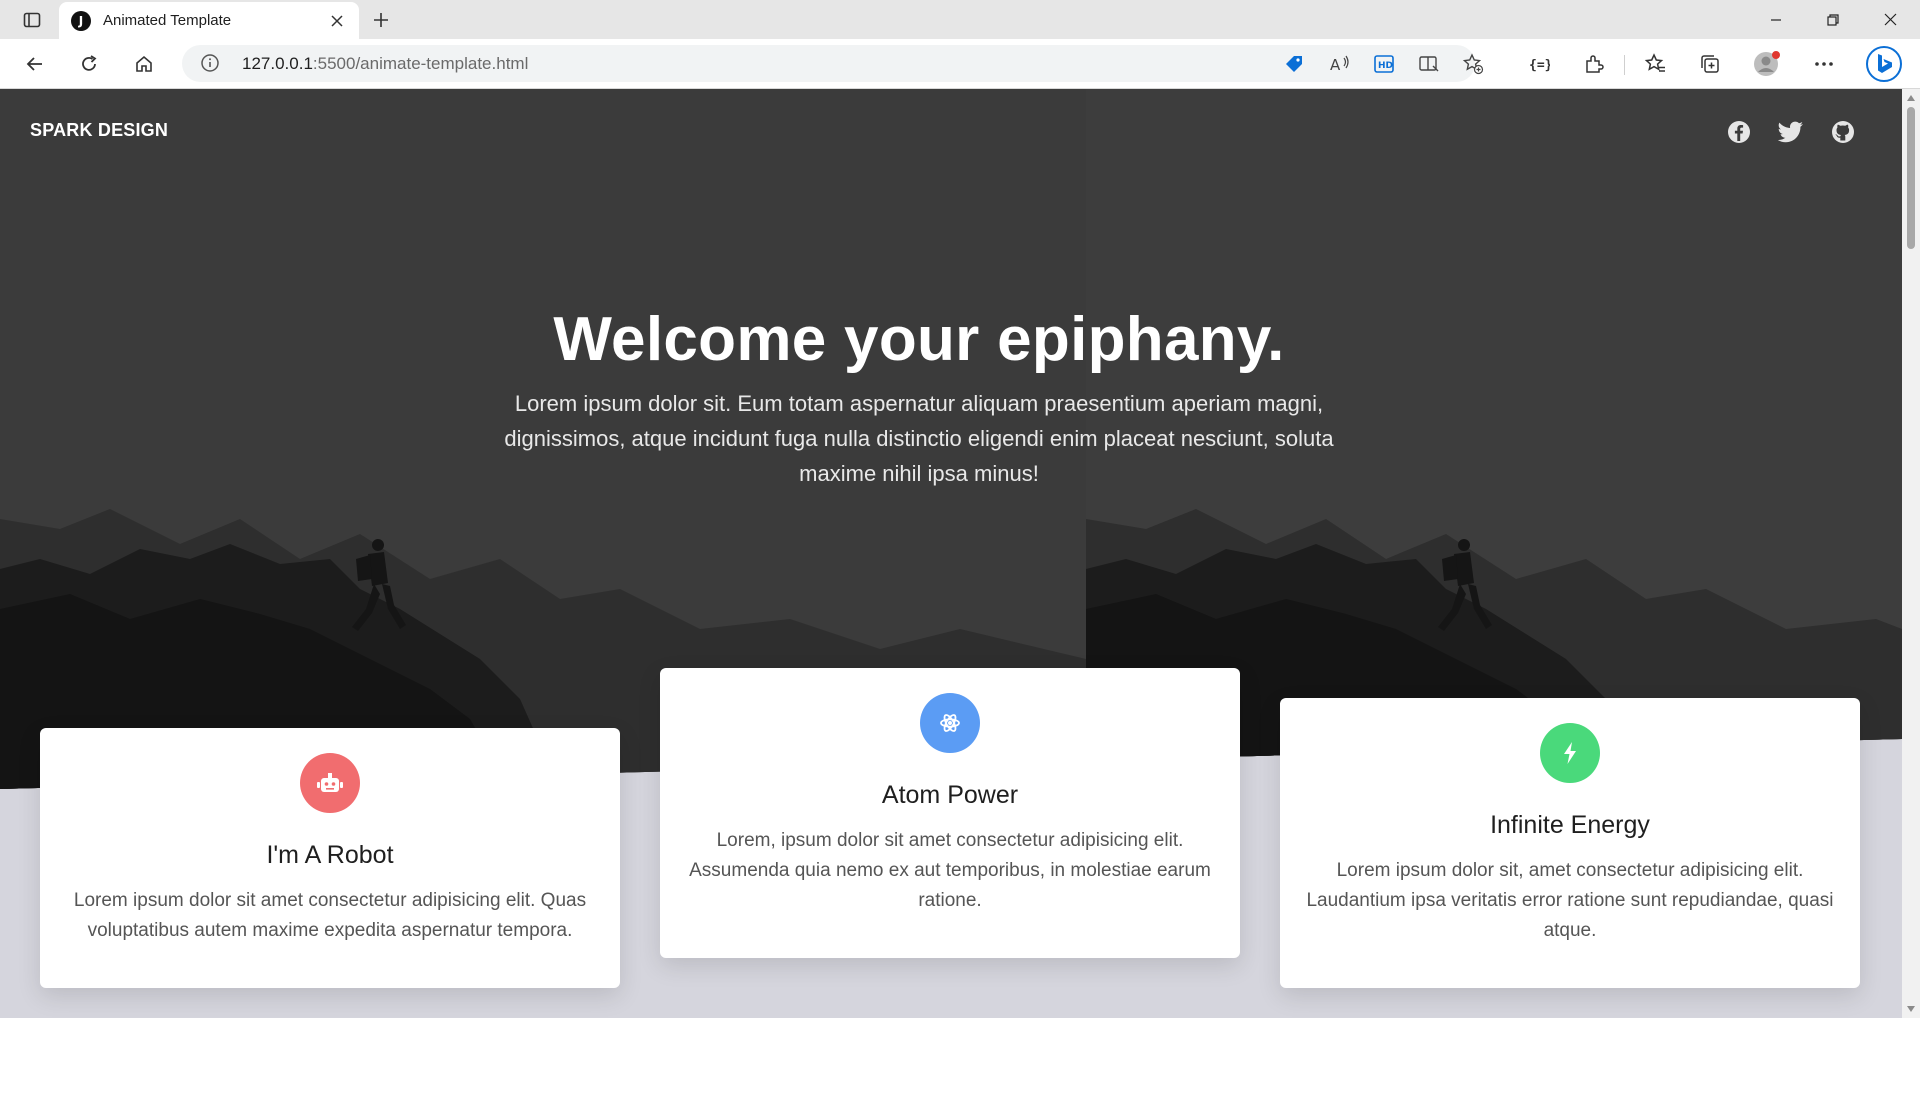  Describe the element at coordinates (81, 20) in the screenshot. I see `tab-favicon: J` at that location.